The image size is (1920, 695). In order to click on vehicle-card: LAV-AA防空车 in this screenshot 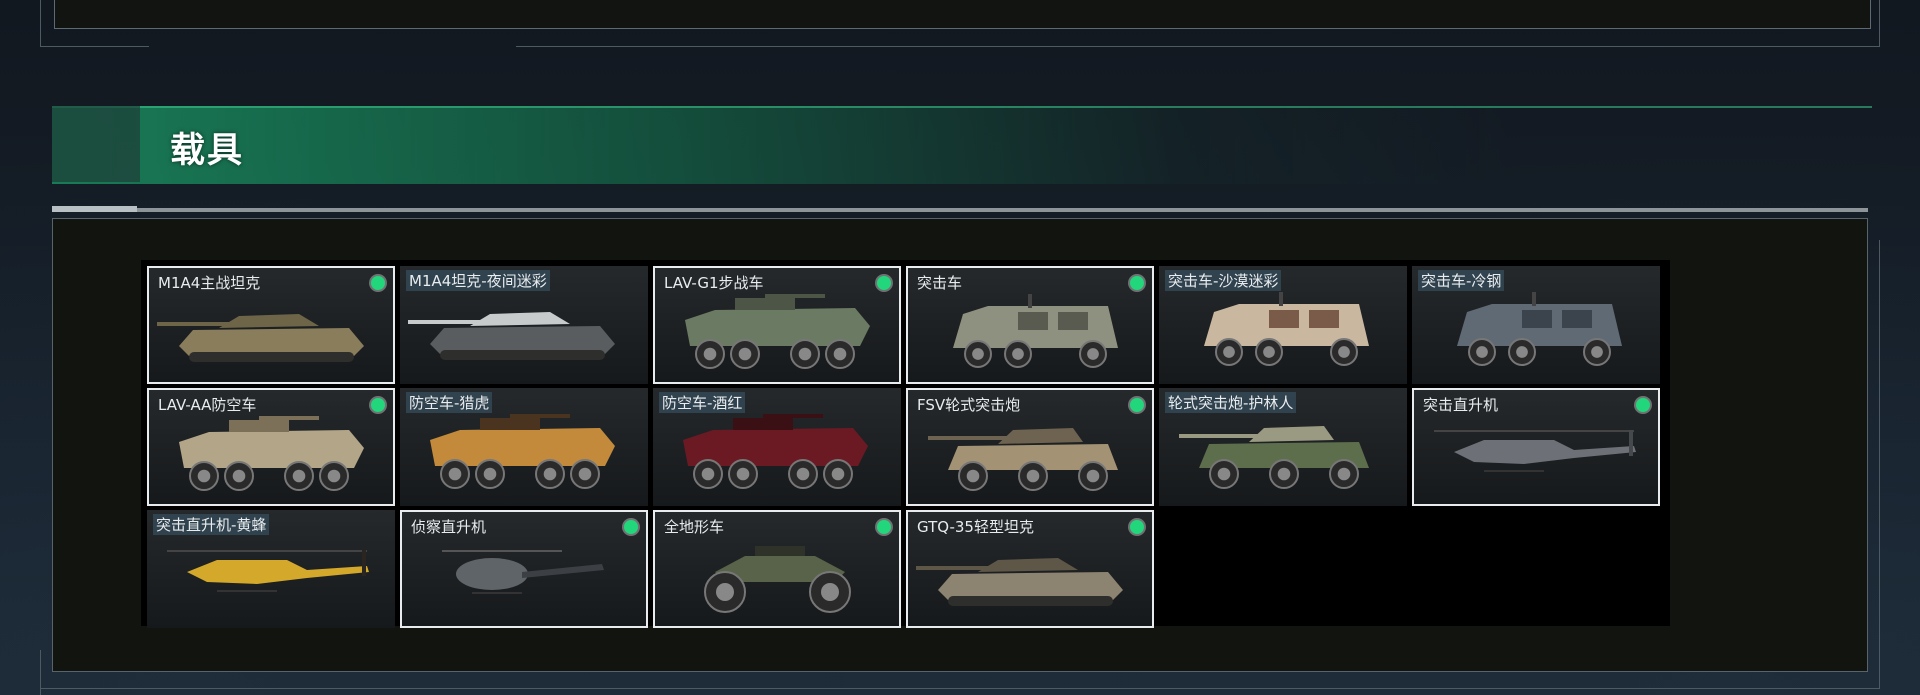, I will do `click(271, 447)`.